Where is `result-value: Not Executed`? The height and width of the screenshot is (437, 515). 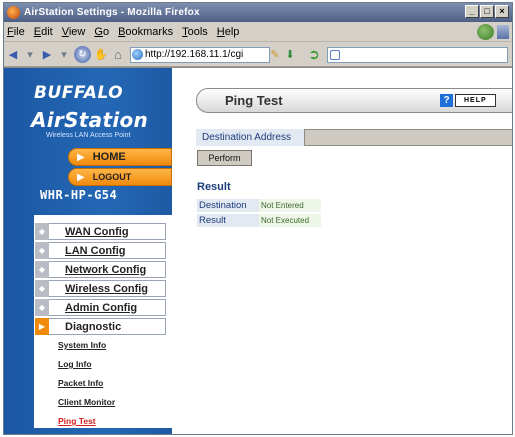 result-value: Not Executed is located at coordinates (290, 220).